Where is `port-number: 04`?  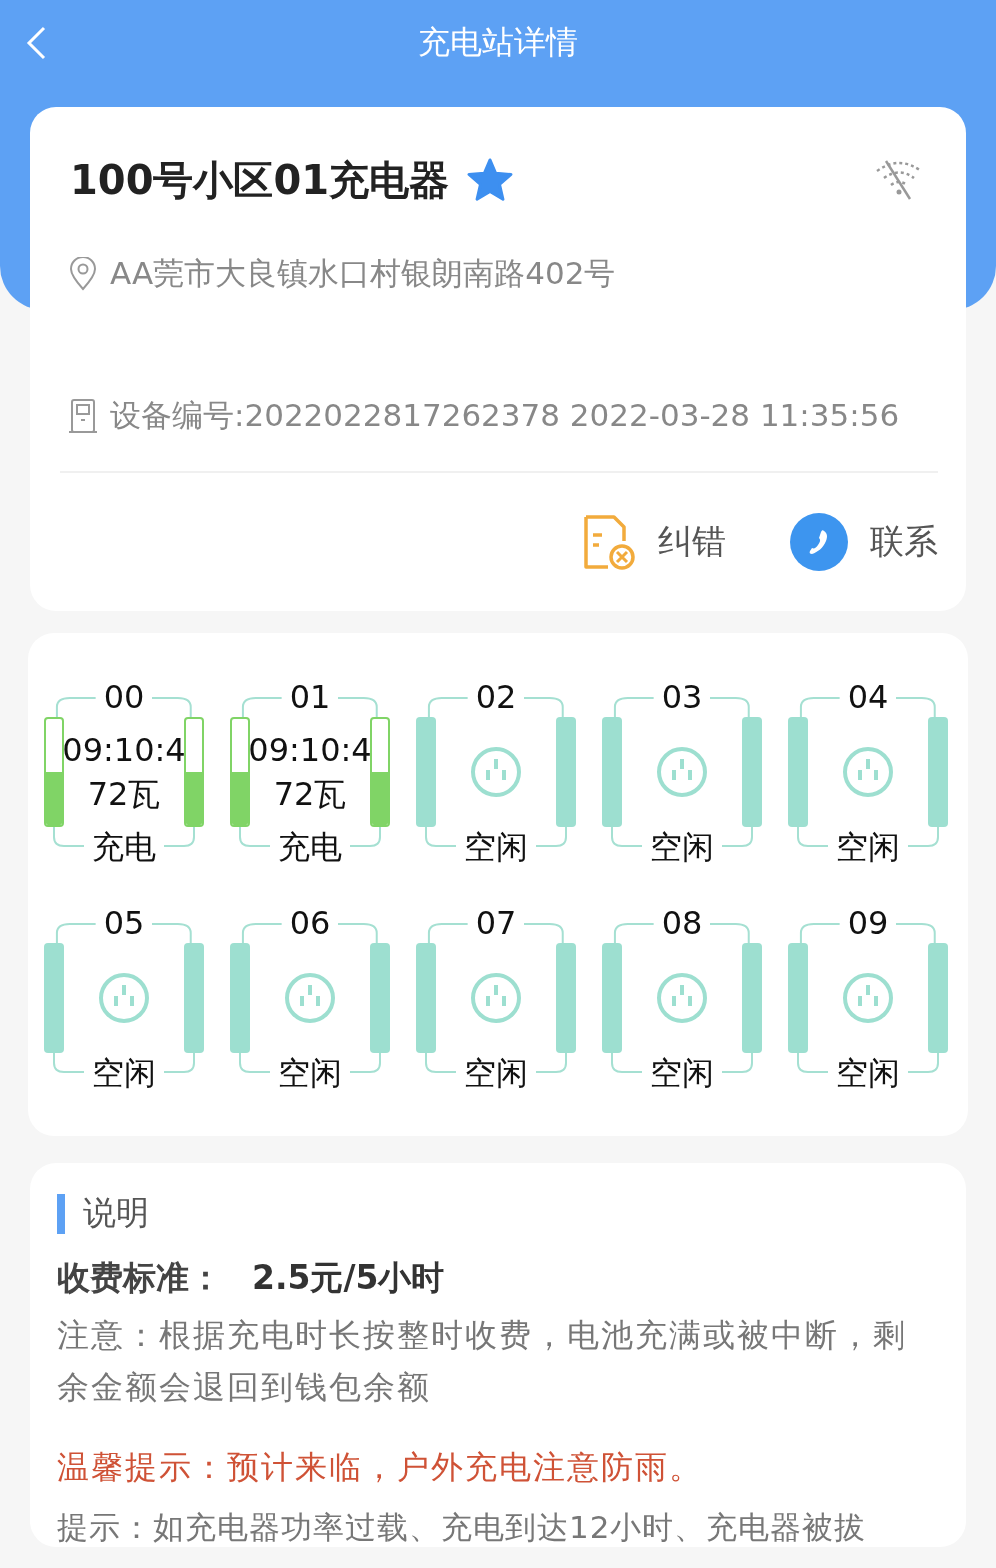 port-number: 04 is located at coordinates (868, 697).